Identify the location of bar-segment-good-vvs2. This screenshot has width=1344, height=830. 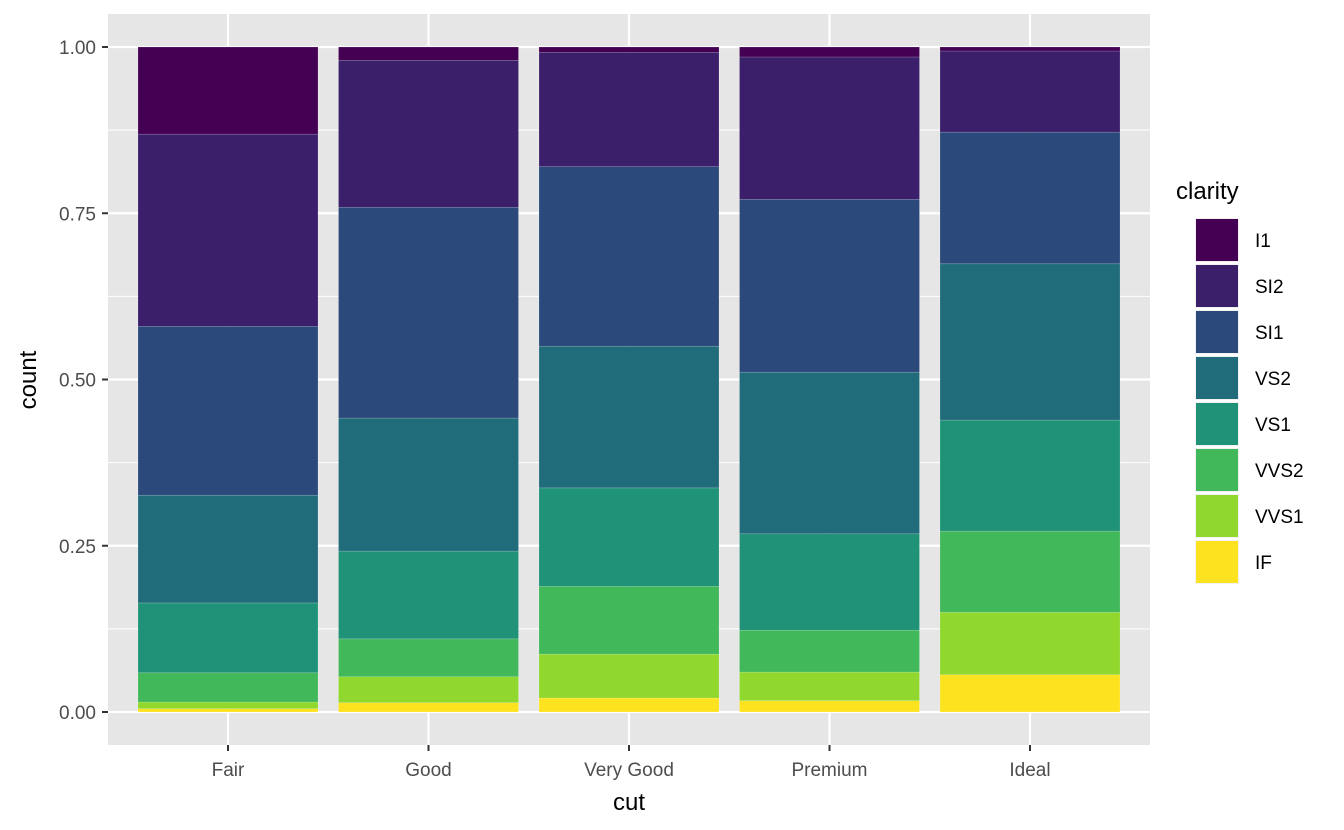
(428, 658).